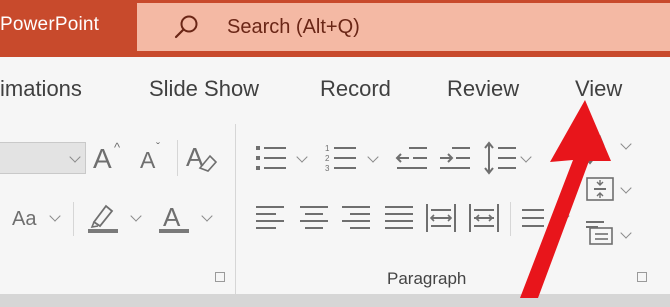 The image size is (670, 307). I want to click on search-label: Search (Alt+Q), so click(293, 27).